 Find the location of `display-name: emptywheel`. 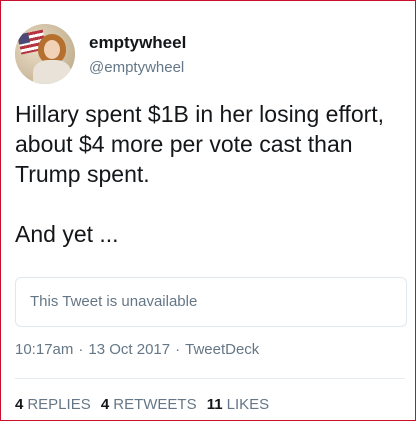

display-name: emptywheel is located at coordinates (137, 43).